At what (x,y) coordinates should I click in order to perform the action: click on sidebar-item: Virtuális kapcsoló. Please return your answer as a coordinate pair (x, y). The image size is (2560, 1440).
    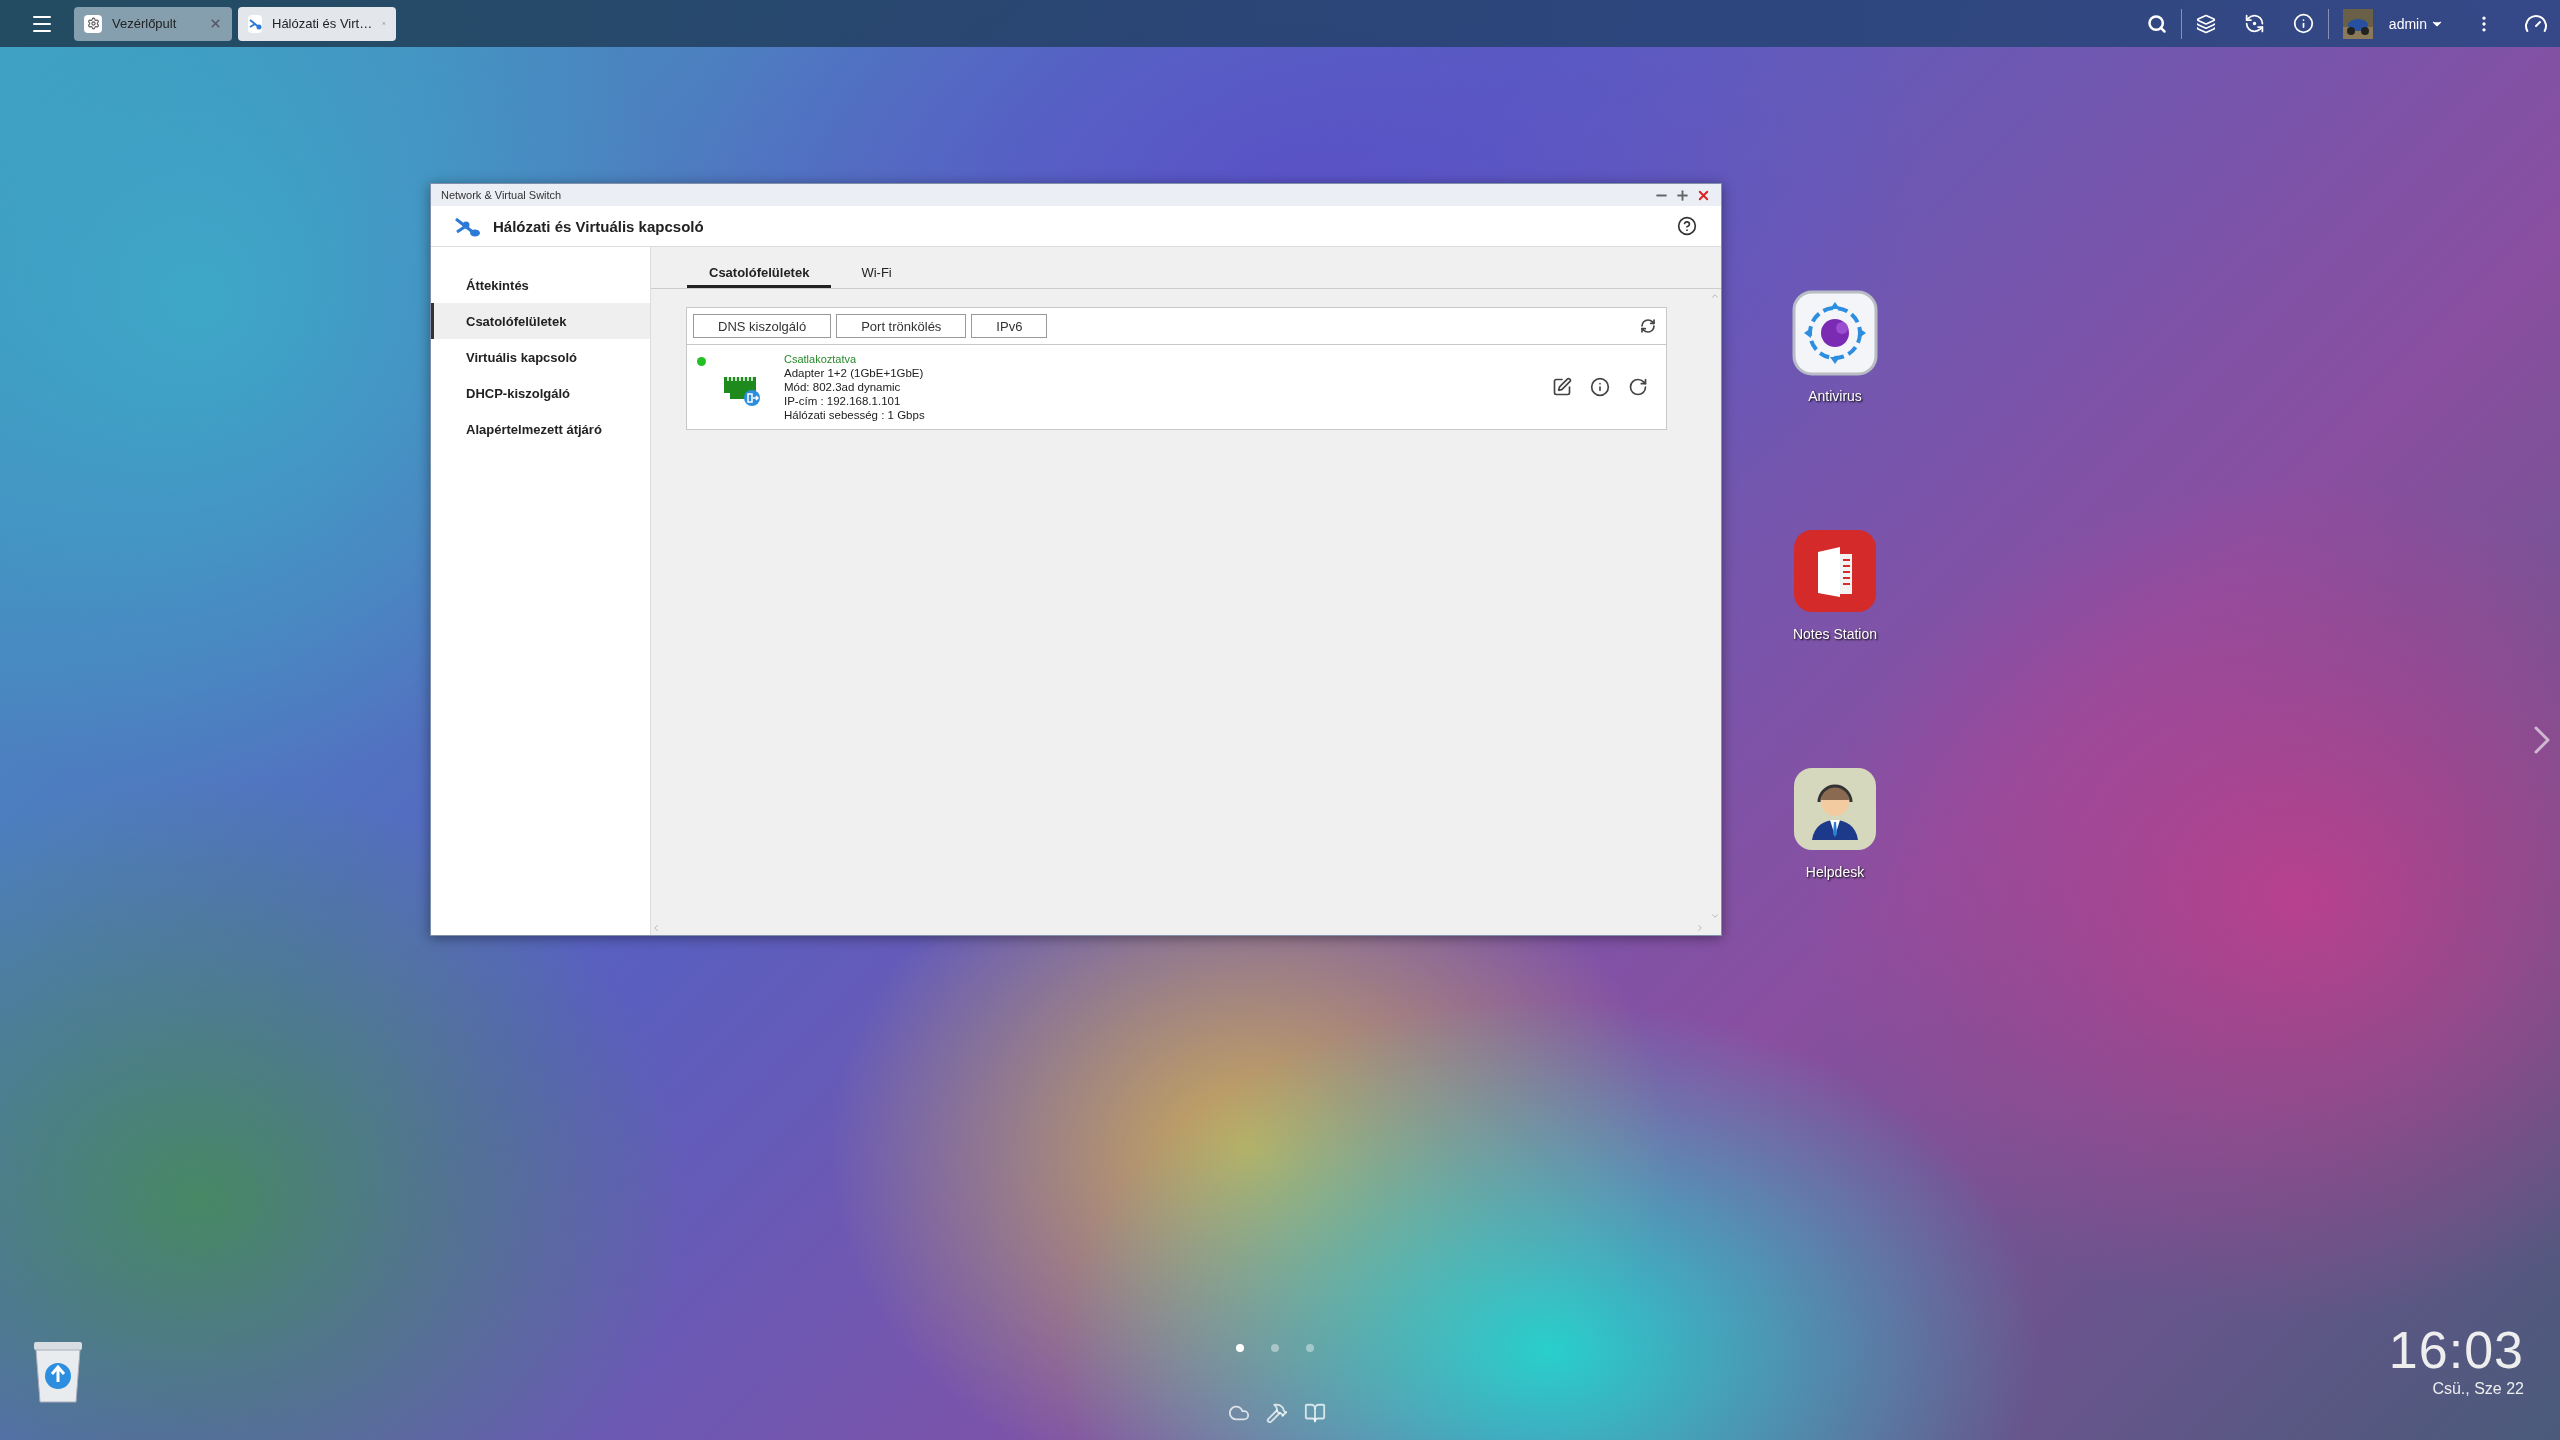
    Looking at the image, I should click on (540, 357).